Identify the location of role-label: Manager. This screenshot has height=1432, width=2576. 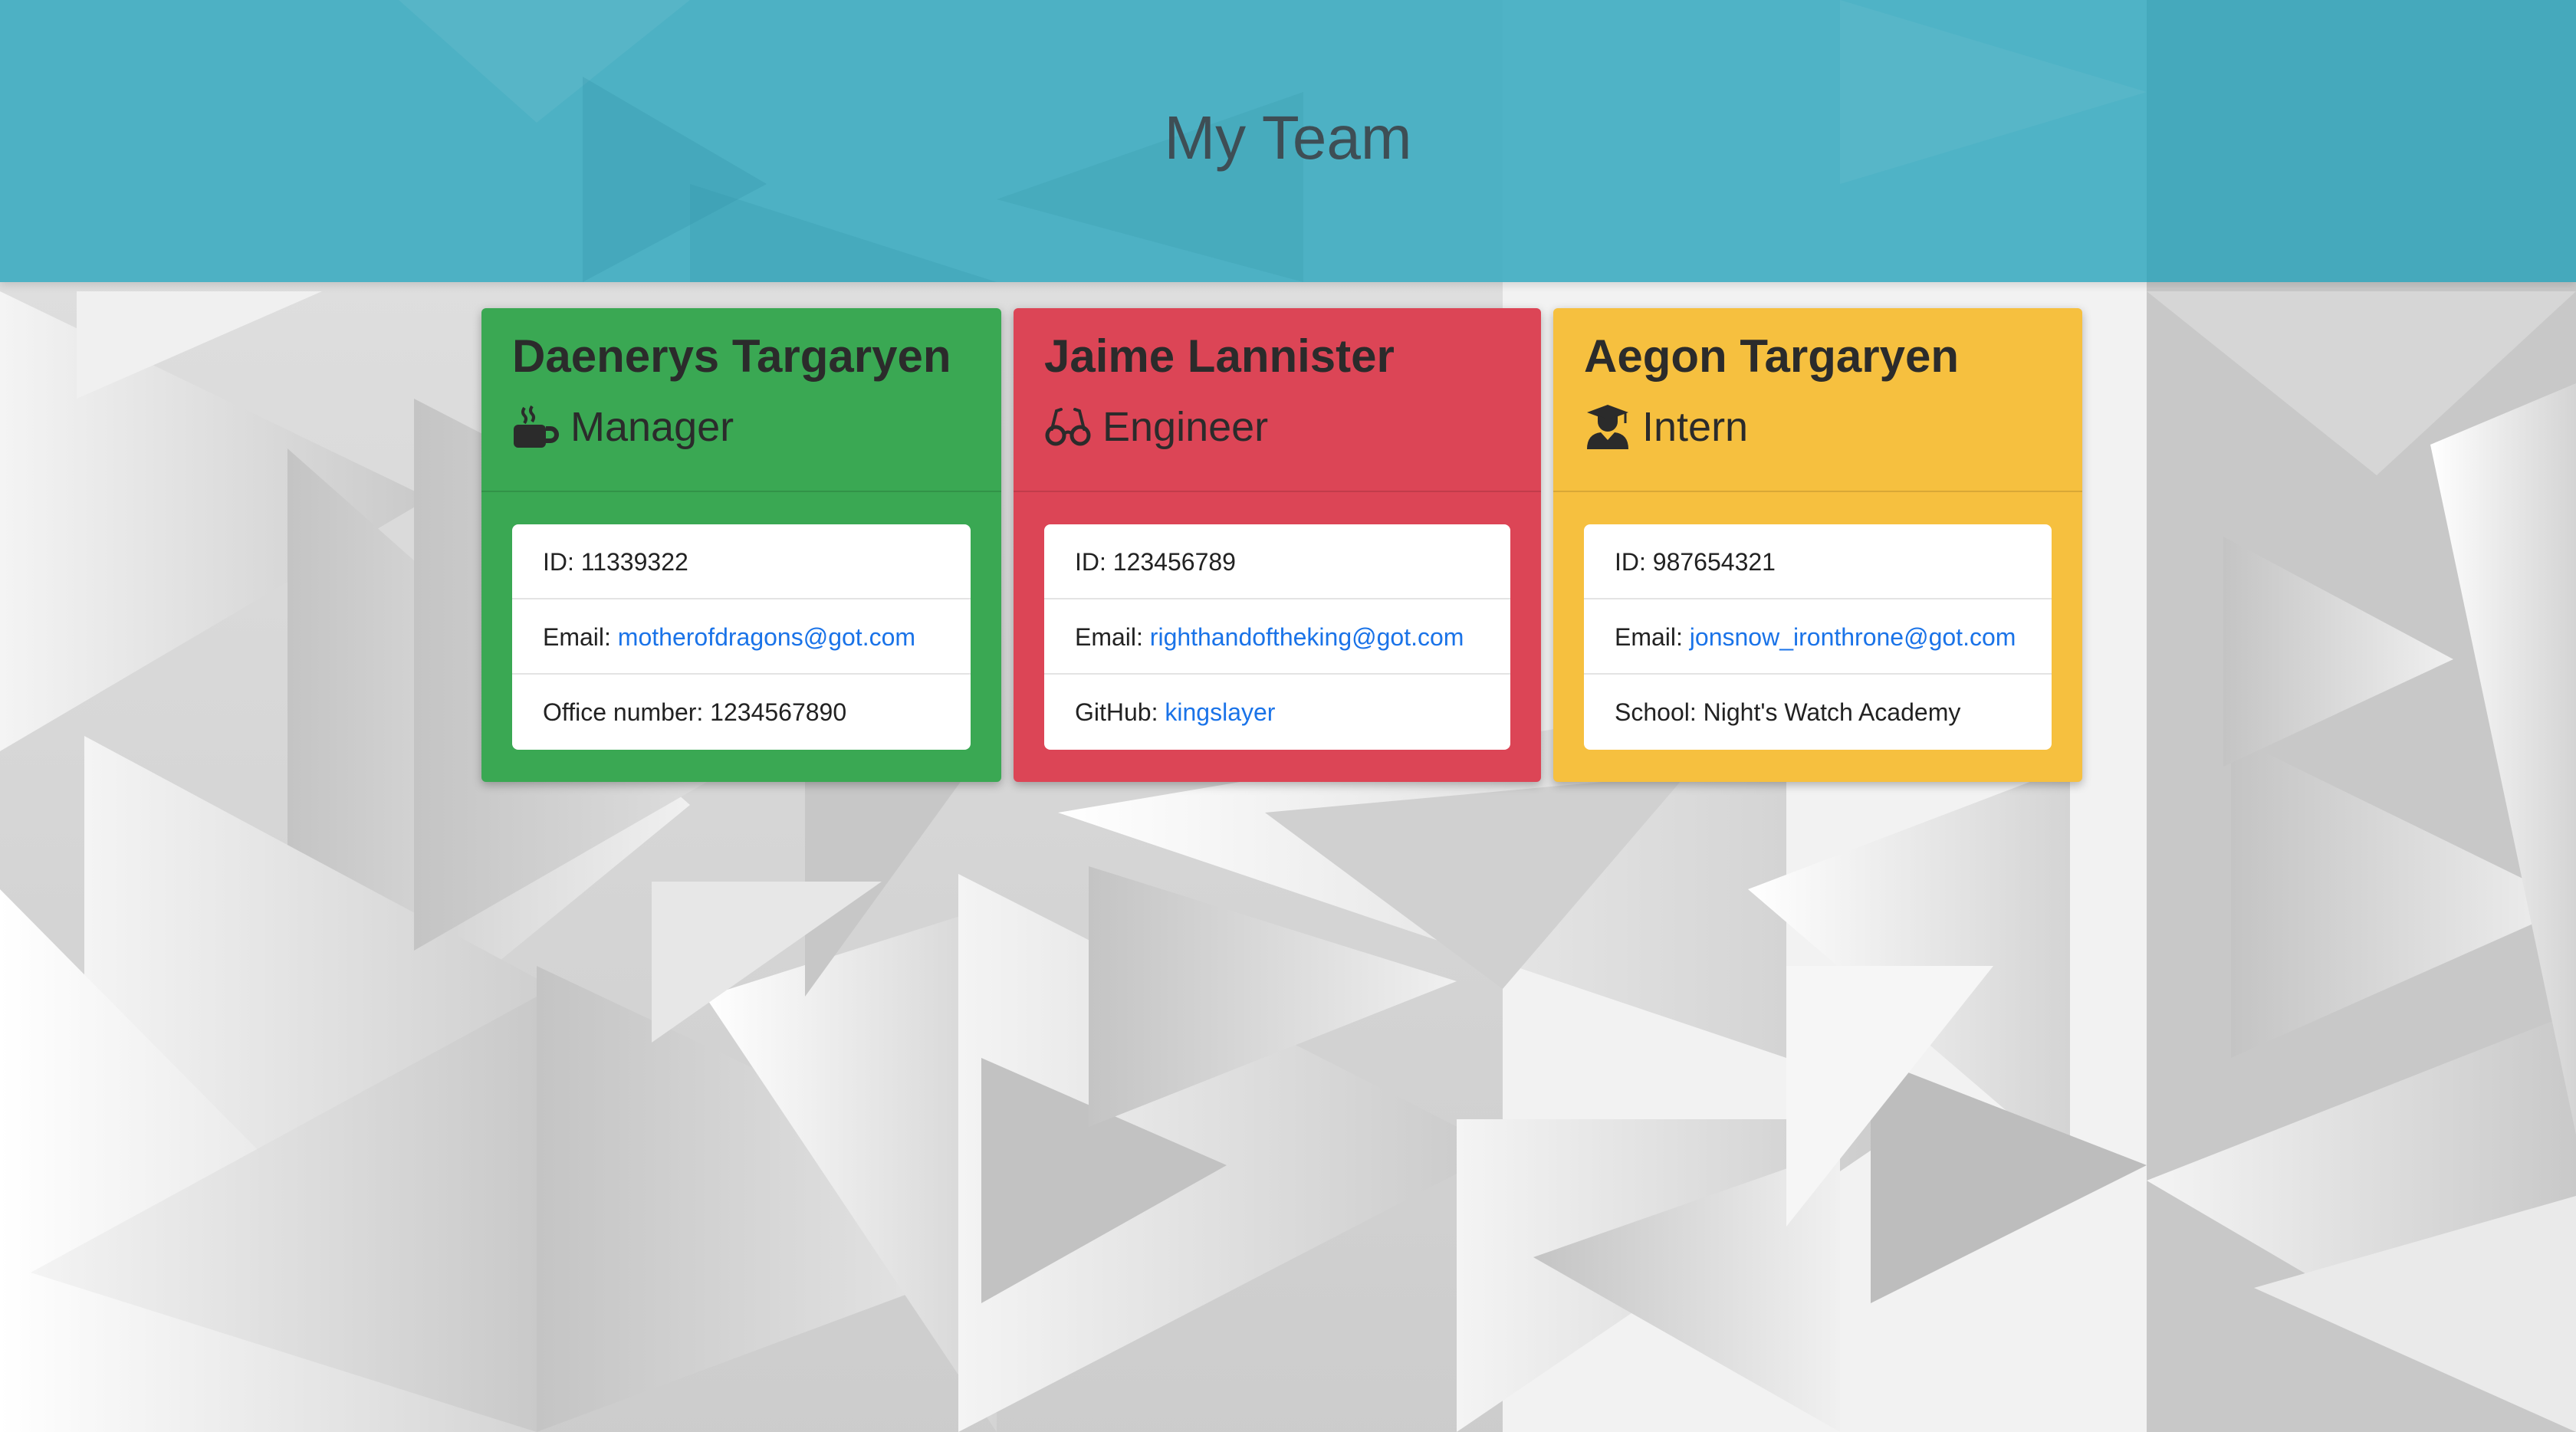
(652, 427).